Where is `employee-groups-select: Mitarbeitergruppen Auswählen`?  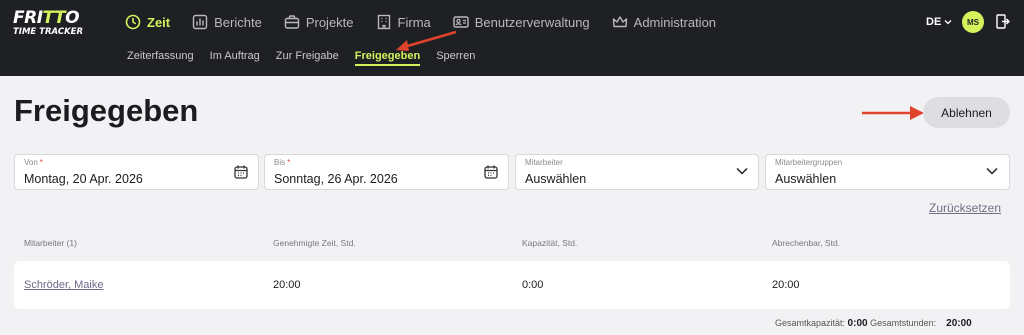
employee-groups-select: Mitarbeitergruppen Auswählen is located at coordinates (887, 172).